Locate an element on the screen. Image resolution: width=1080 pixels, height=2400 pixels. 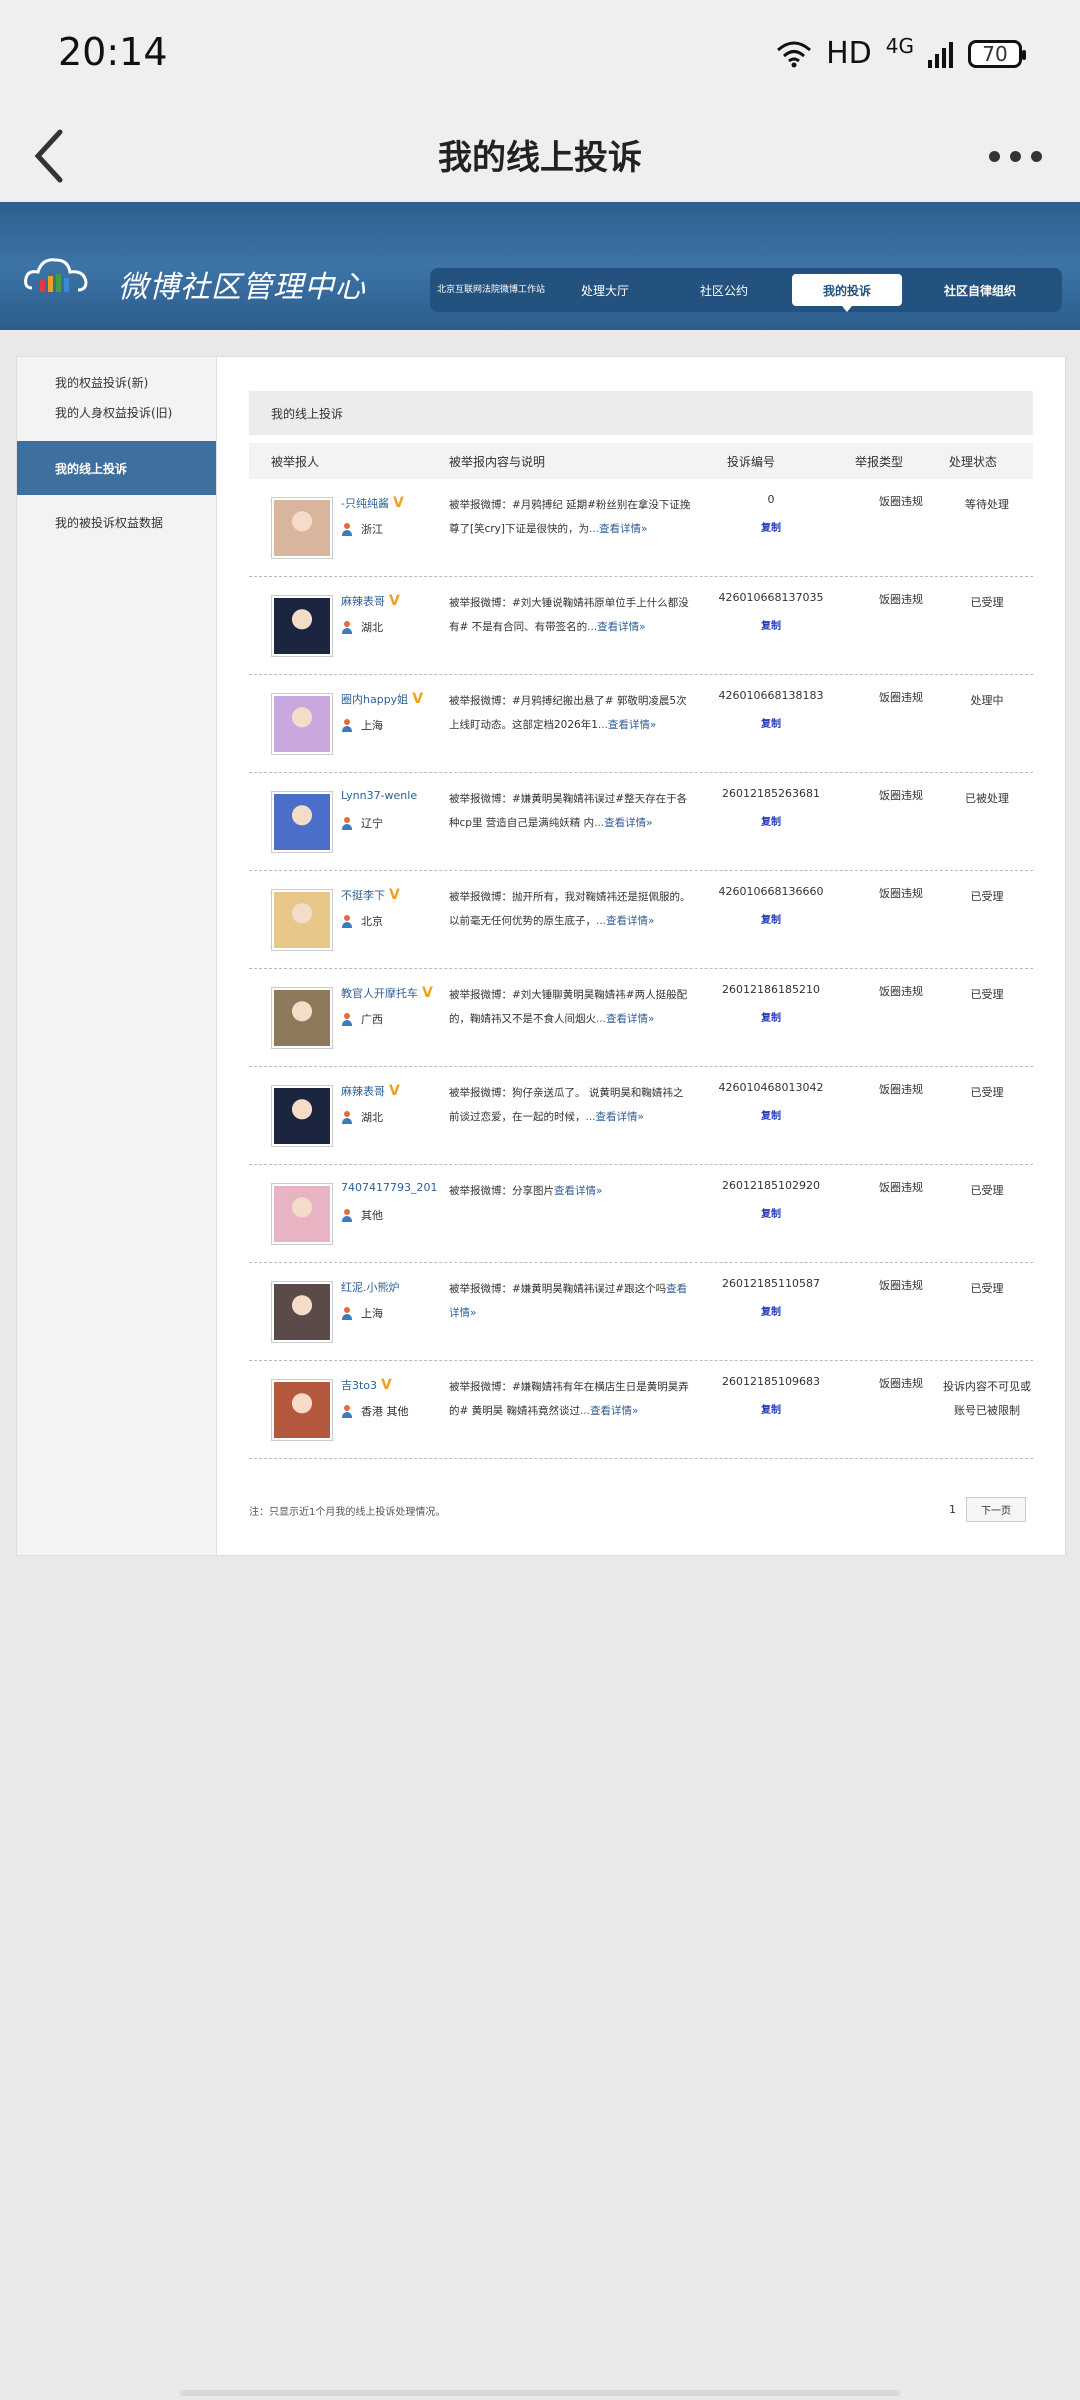
nav-self-discipline: 社区自律组织 is located at coordinates (980, 290).